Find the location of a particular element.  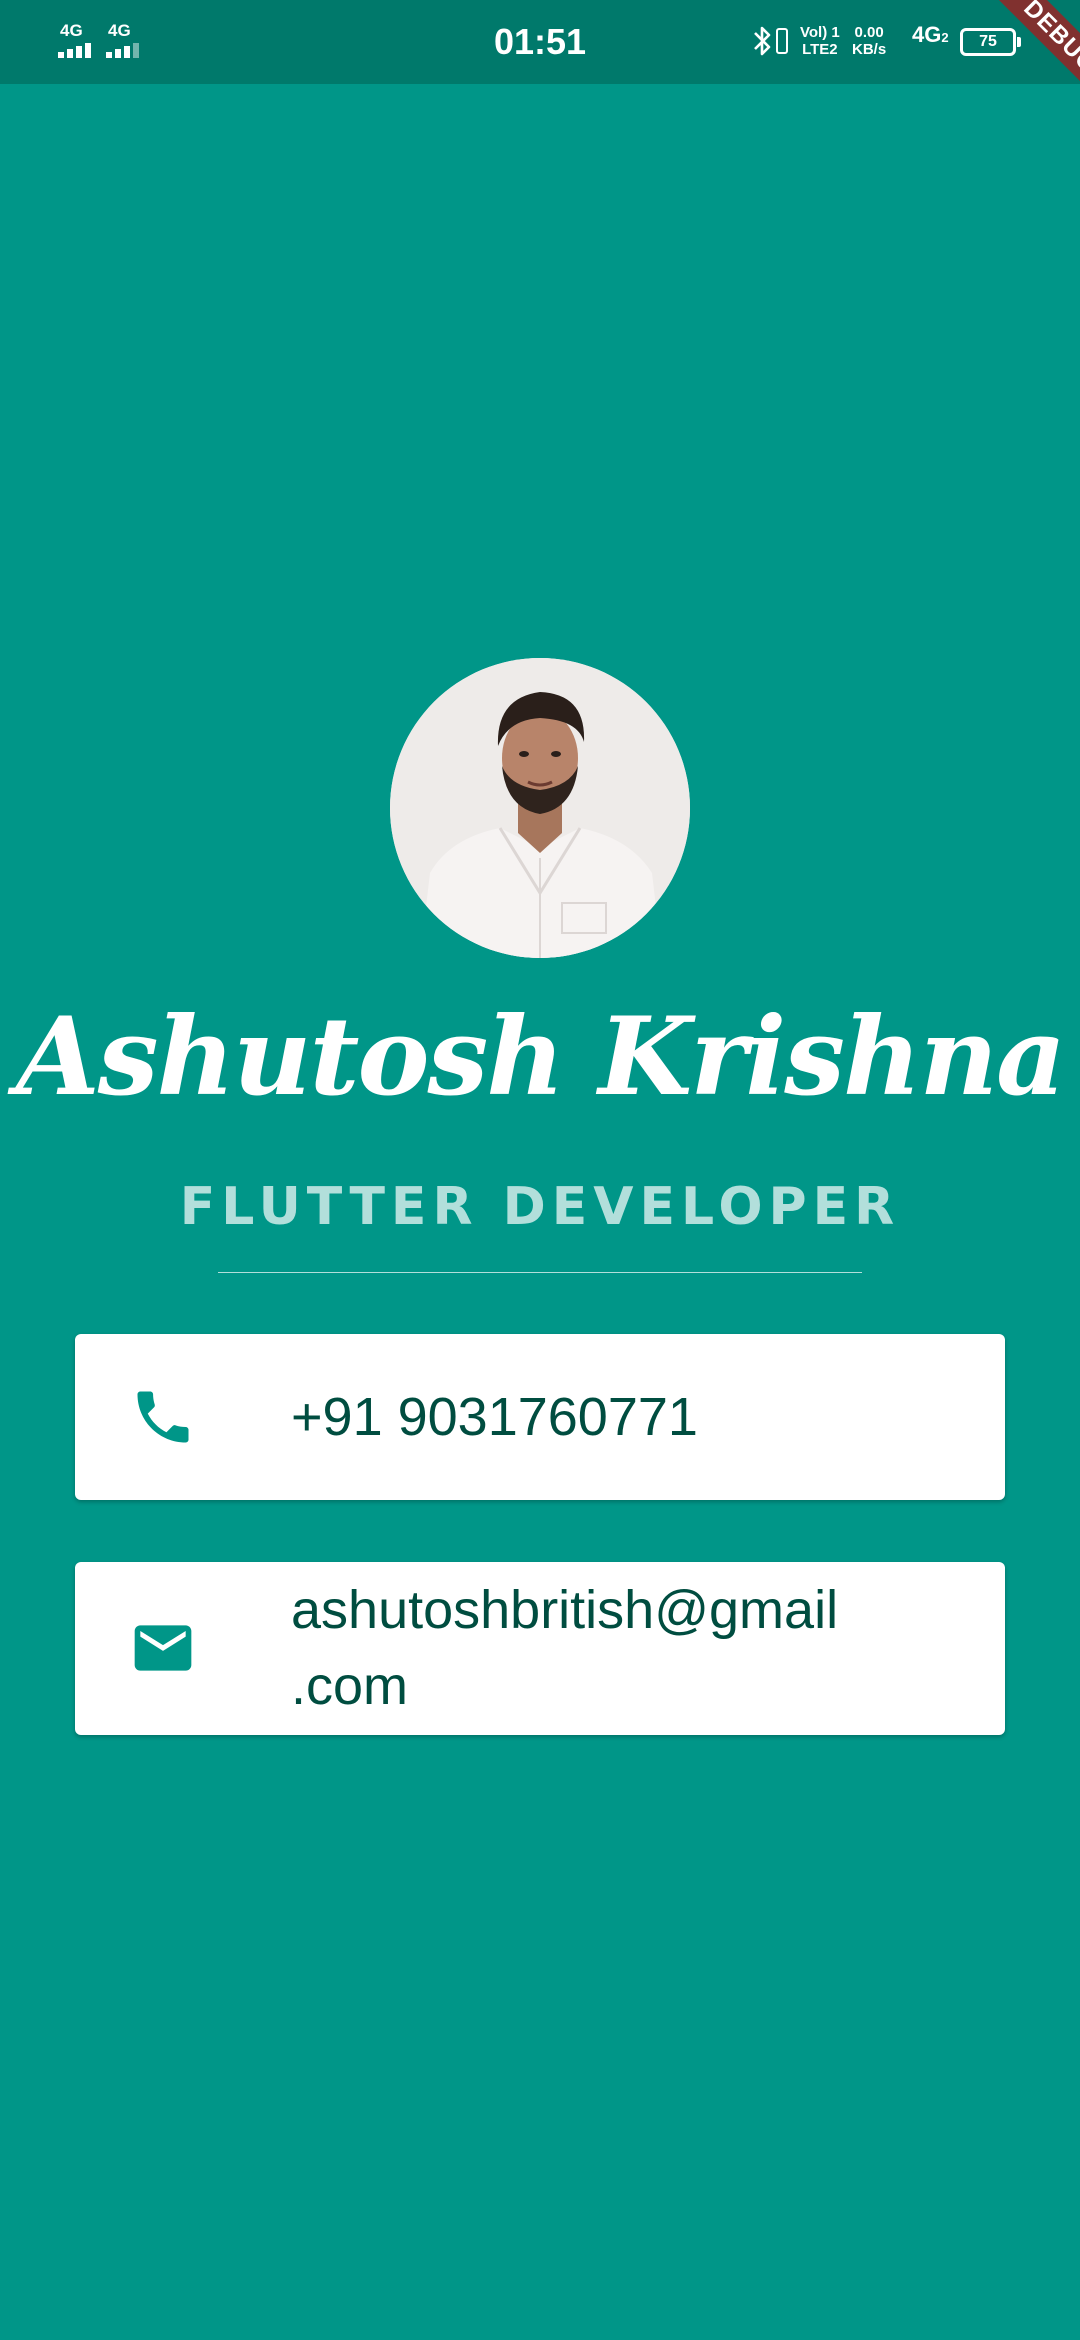

battery-level: 75 is located at coordinates (988, 41).